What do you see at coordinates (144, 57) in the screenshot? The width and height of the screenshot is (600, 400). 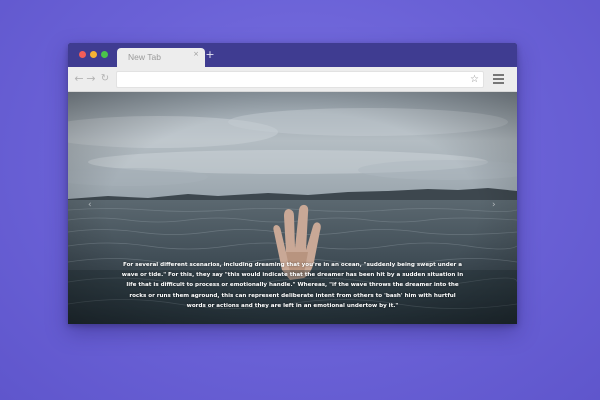 I see `tab-label: New Tab` at bounding box center [144, 57].